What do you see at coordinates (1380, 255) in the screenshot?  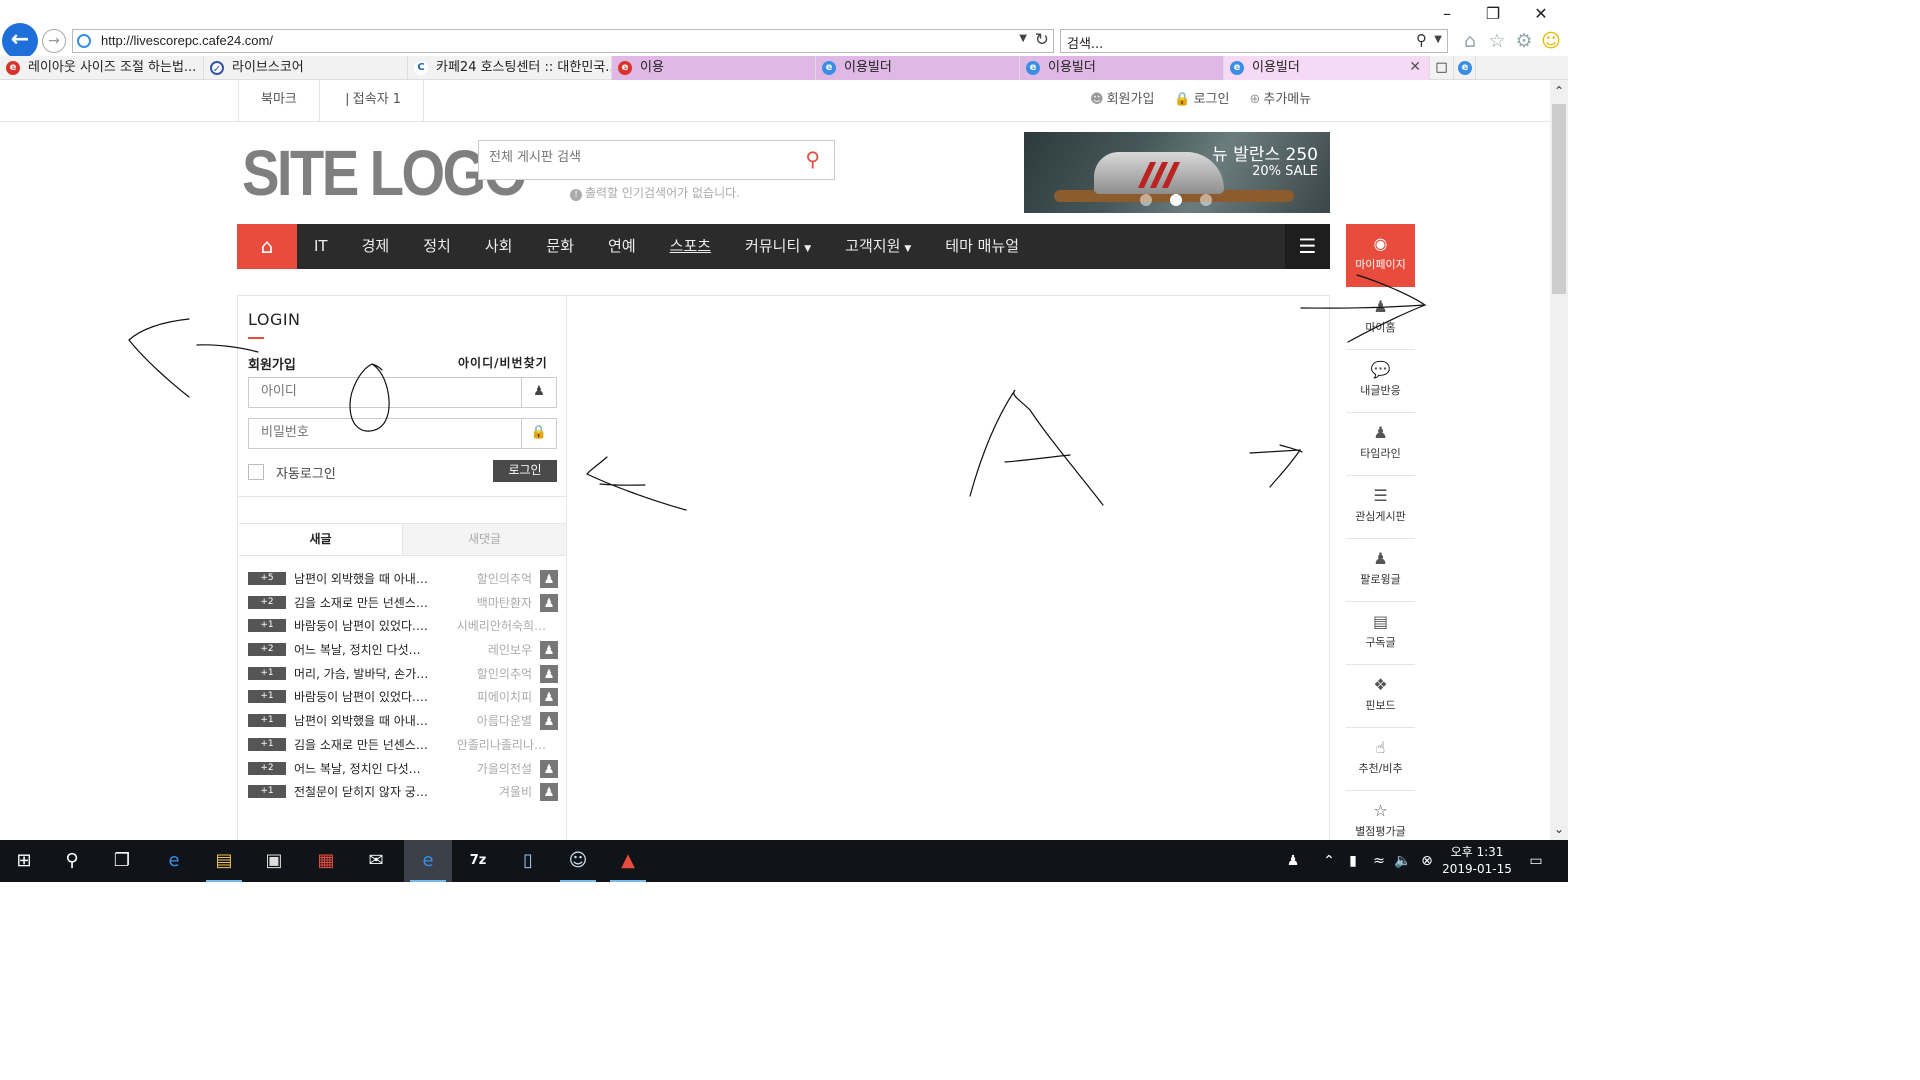 I see `quick-mypage: ◉ 마이페이지` at bounding box center [1380, 255].